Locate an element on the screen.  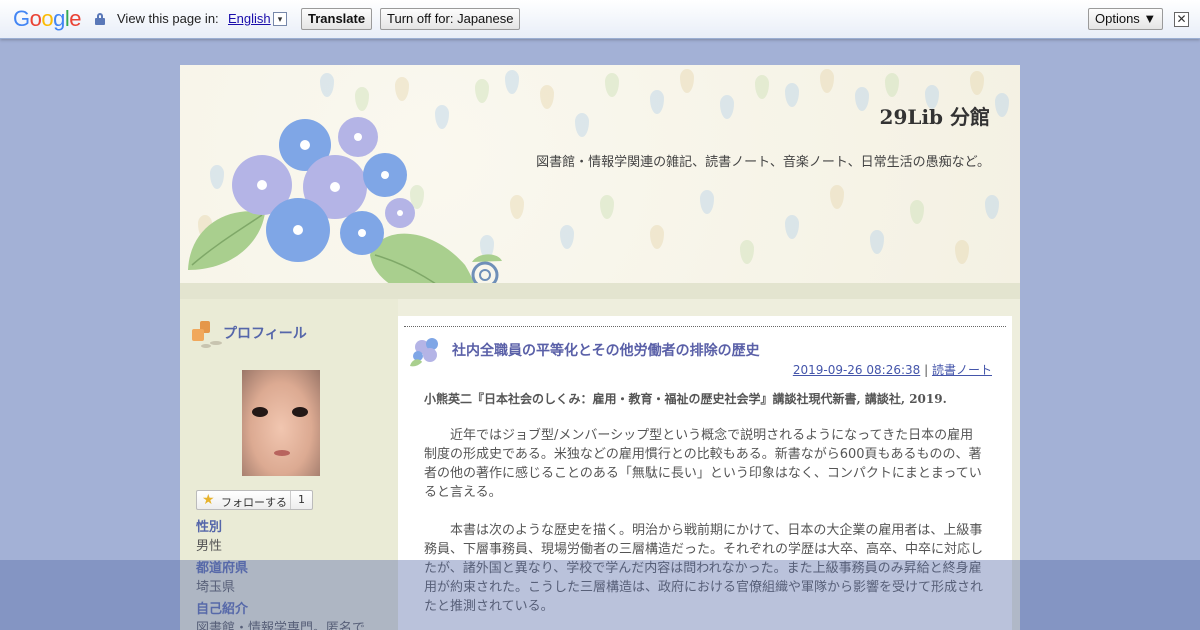
options-button: Options ▼ is located at coordinates (1126, 19).